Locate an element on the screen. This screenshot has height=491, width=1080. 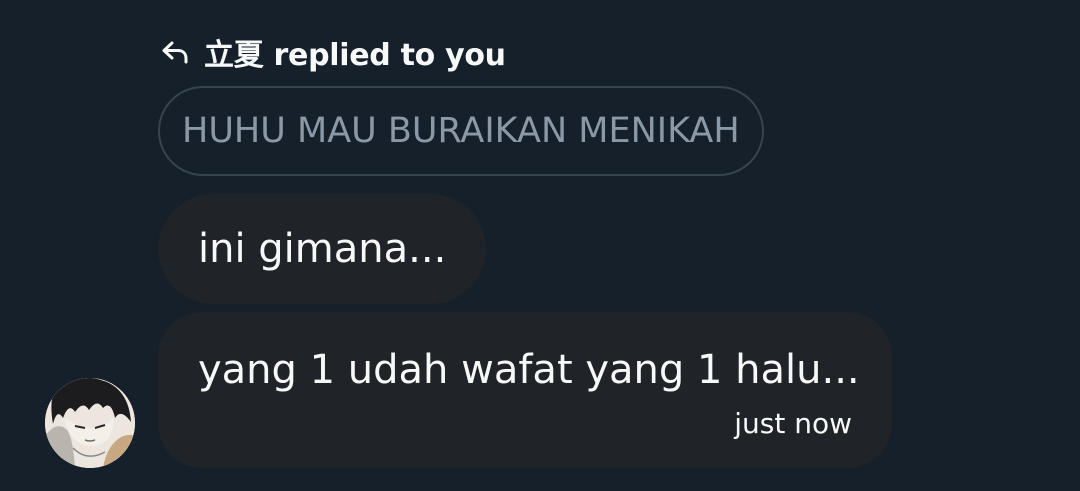
avatar is located at coordinates (90, 423).